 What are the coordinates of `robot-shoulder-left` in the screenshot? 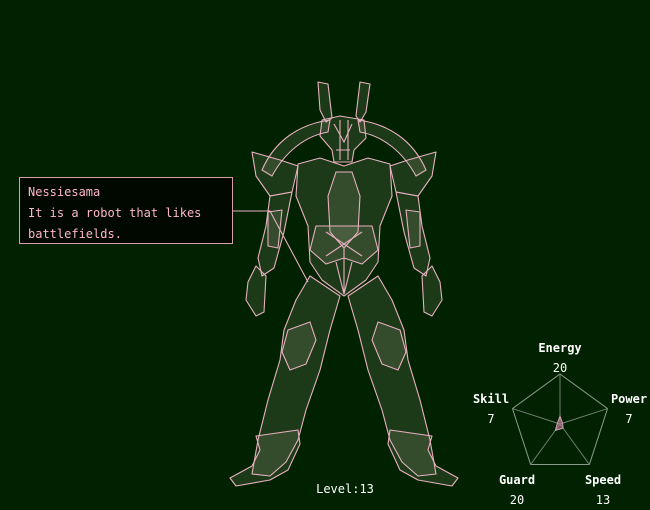 It's located at (275, 174).